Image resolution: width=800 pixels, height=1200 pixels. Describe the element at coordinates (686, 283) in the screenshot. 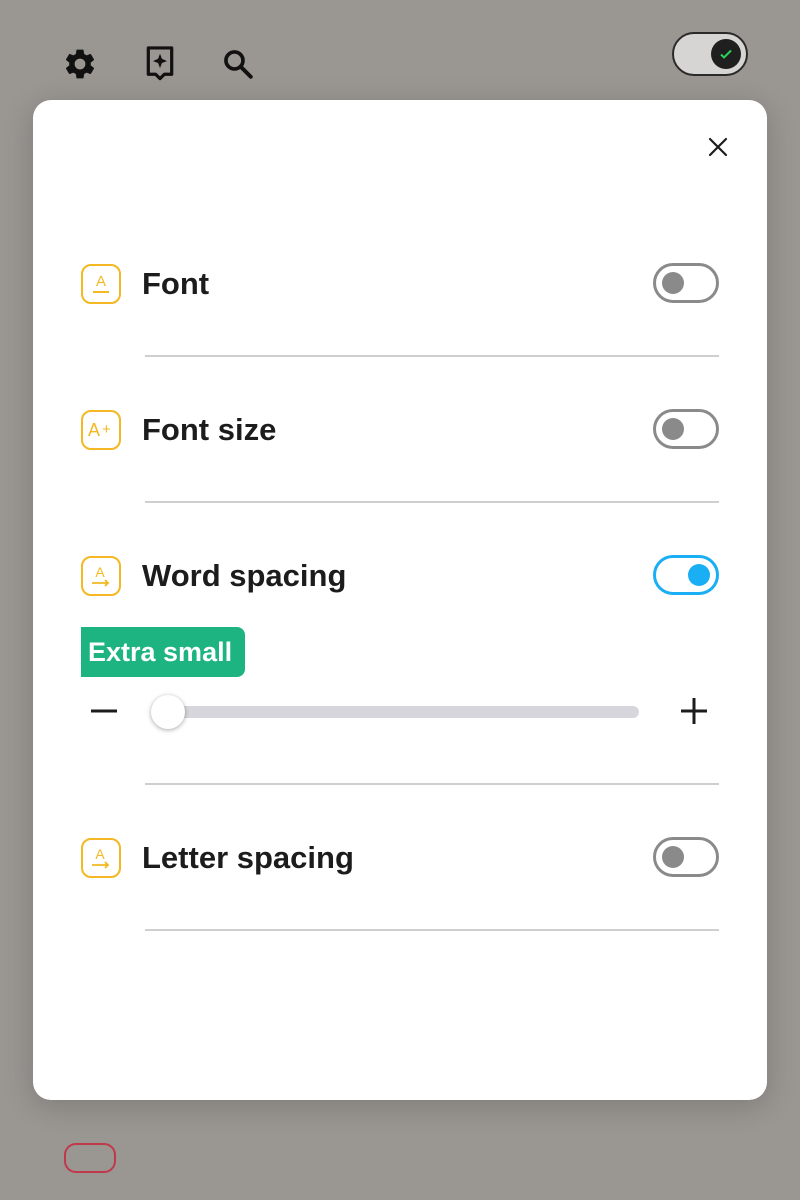

I see `font-toggle` at that location.